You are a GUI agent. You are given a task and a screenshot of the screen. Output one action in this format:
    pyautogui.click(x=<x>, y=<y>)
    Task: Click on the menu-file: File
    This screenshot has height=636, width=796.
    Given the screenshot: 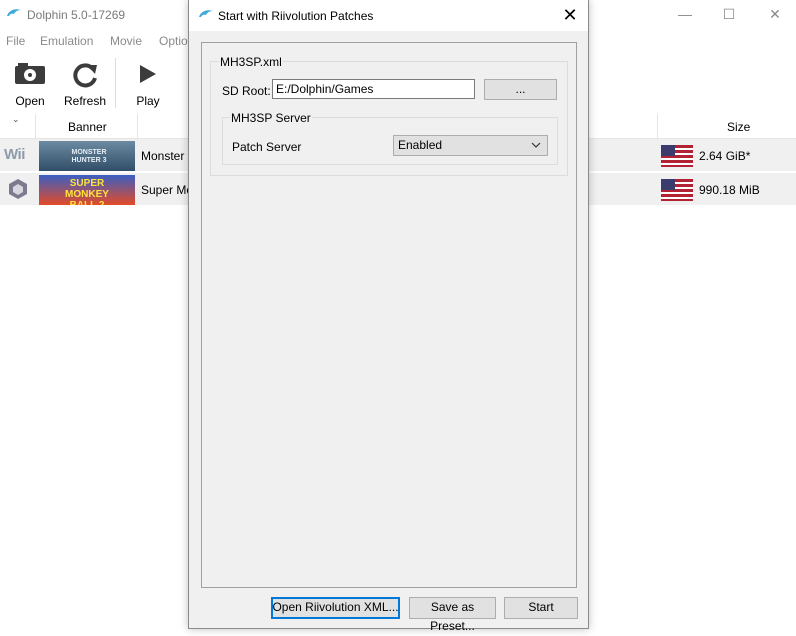 What is the action you would take?
    pyautogui.click(x=15, y=41)
    